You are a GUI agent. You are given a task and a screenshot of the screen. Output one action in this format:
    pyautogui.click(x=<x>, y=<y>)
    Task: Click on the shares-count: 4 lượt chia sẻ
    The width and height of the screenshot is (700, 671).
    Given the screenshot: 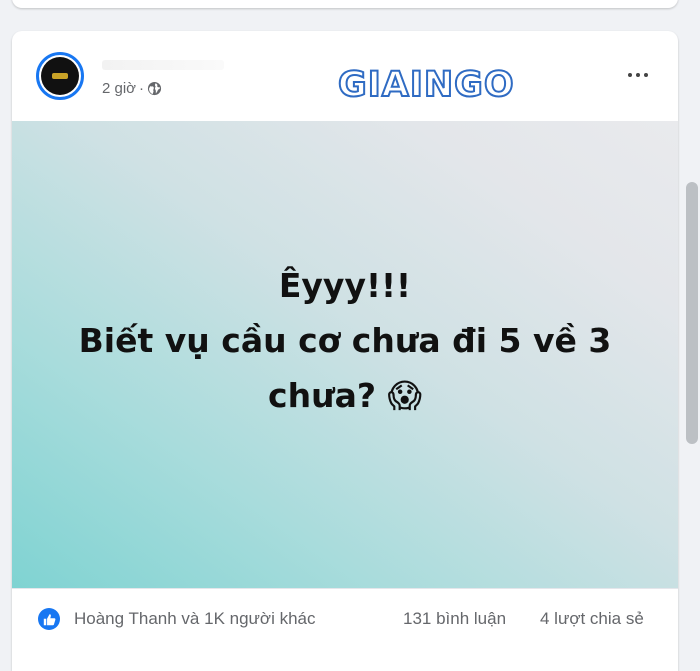 What is the action you would take?
    pyautogui.click(x=592, y=619)
    